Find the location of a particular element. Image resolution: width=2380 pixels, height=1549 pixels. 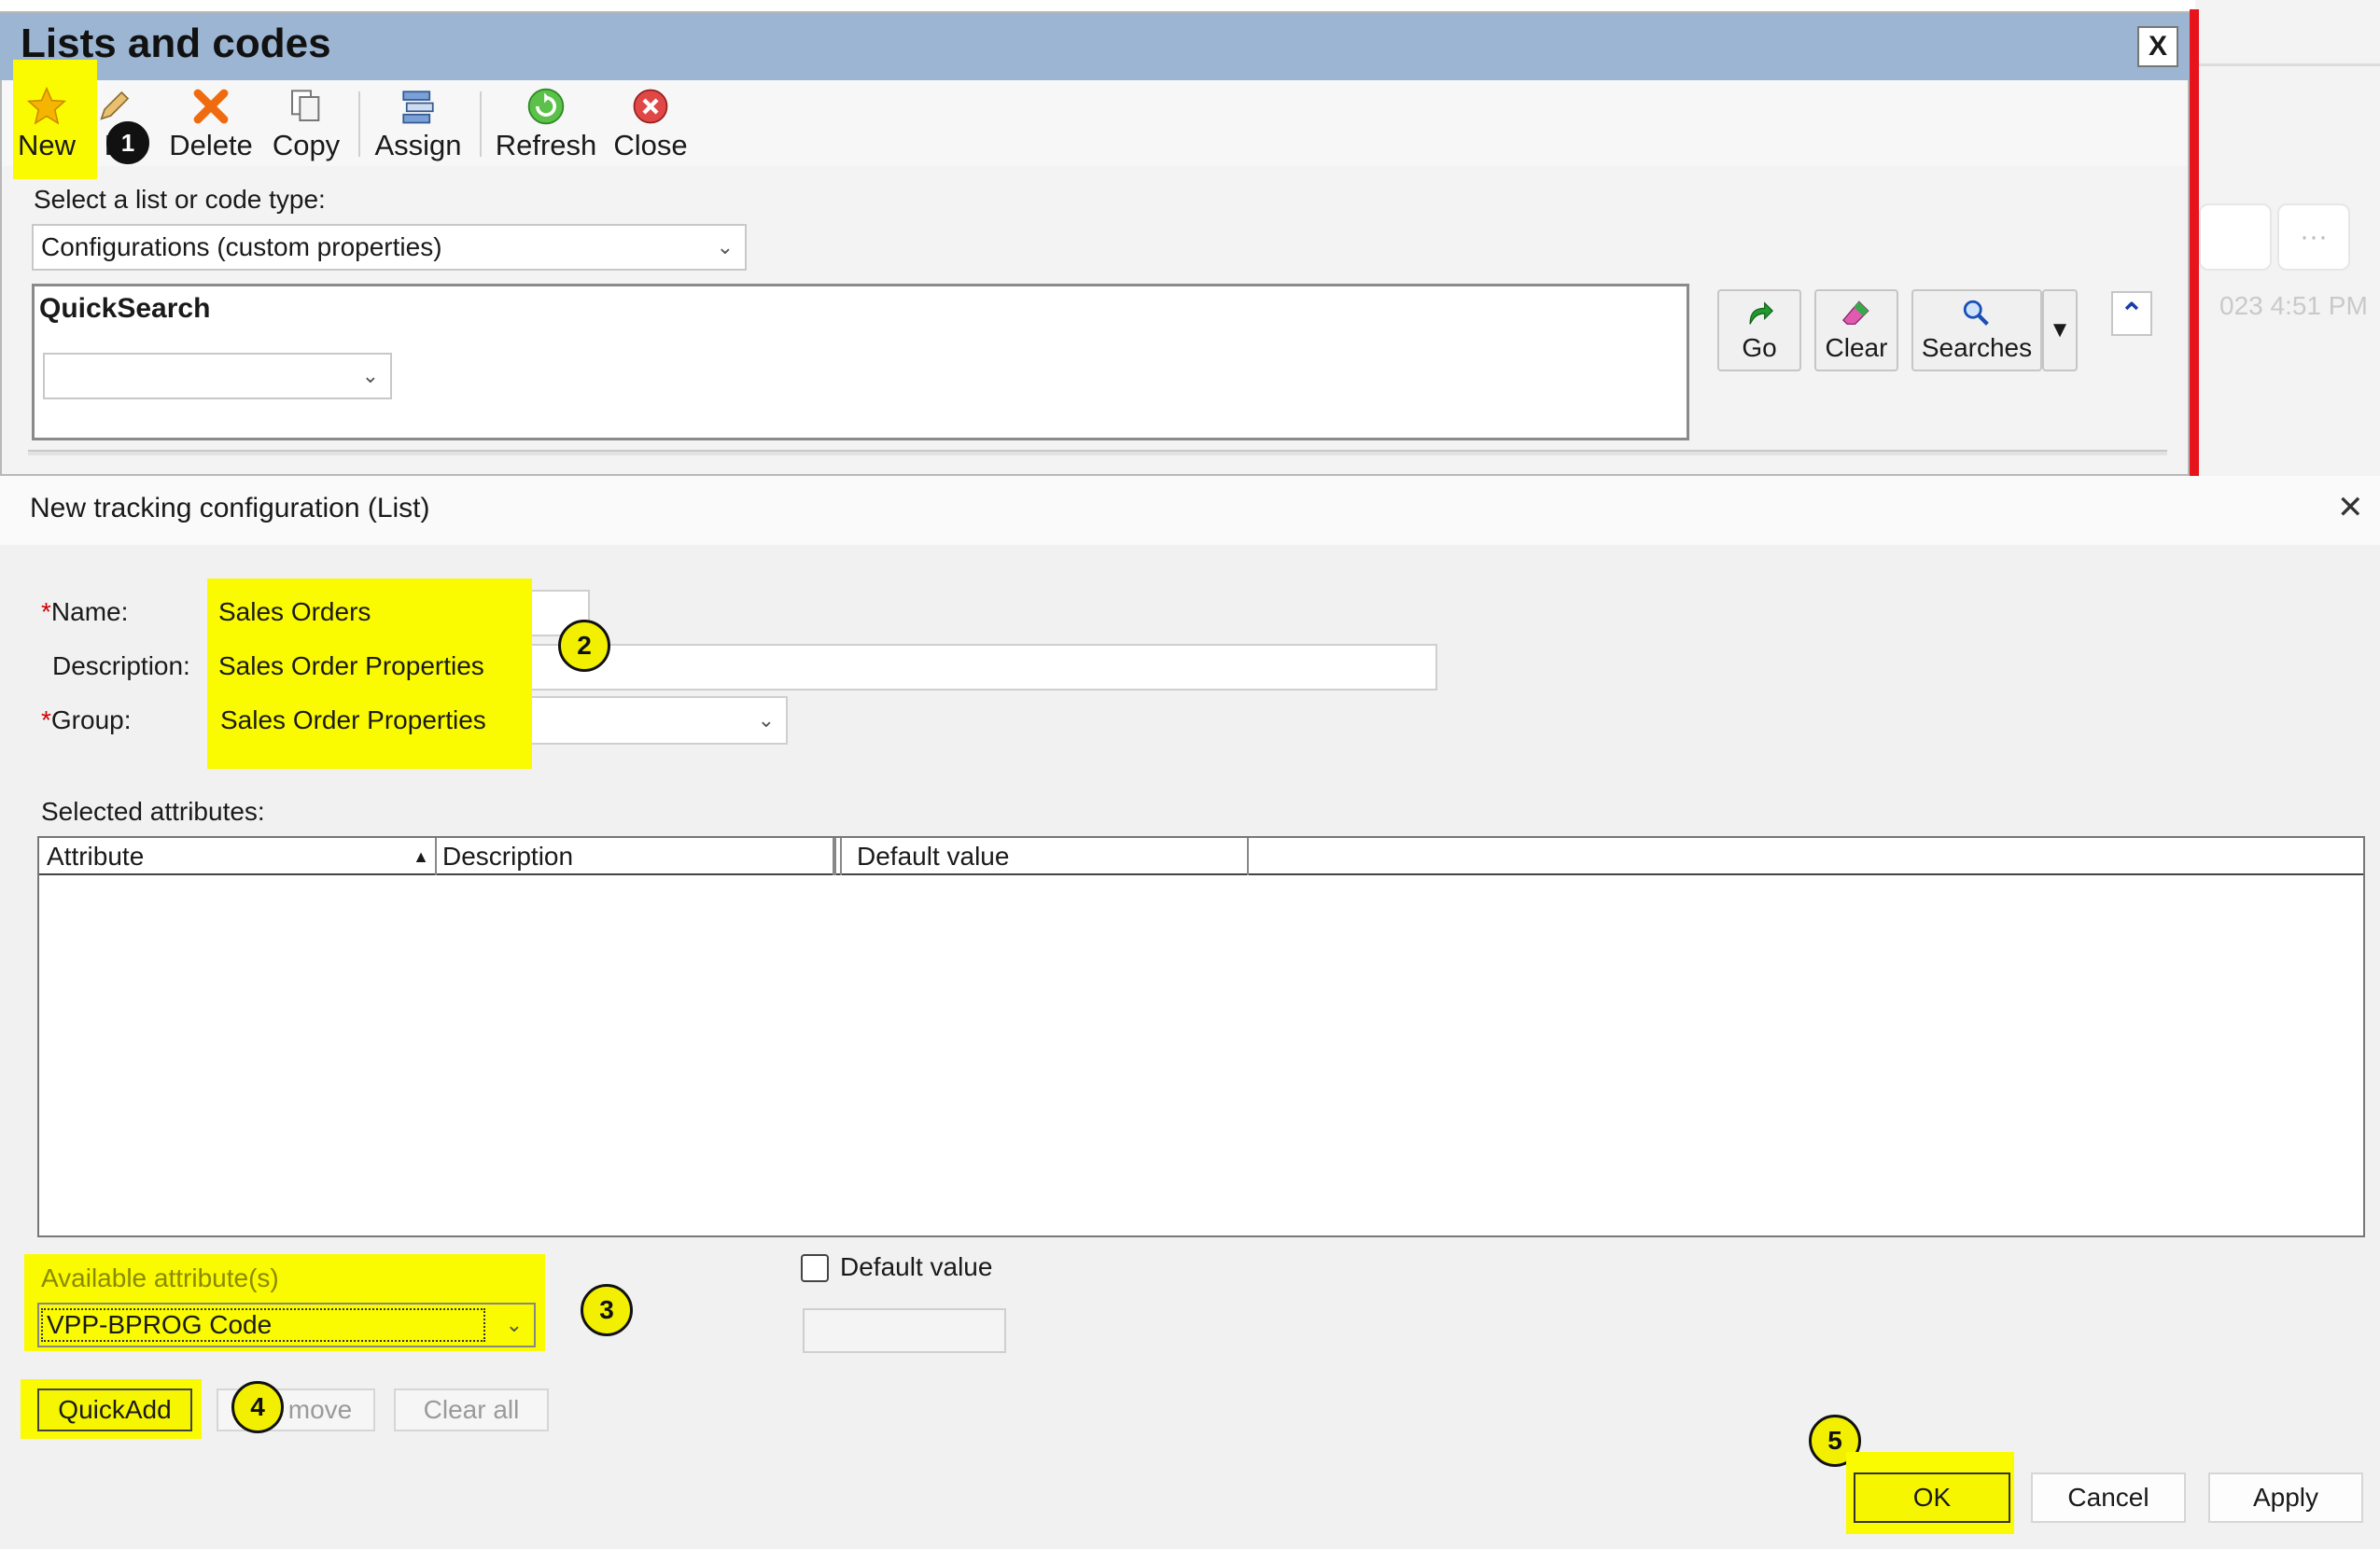

column-description: Description is located at coordinates (636, 856).